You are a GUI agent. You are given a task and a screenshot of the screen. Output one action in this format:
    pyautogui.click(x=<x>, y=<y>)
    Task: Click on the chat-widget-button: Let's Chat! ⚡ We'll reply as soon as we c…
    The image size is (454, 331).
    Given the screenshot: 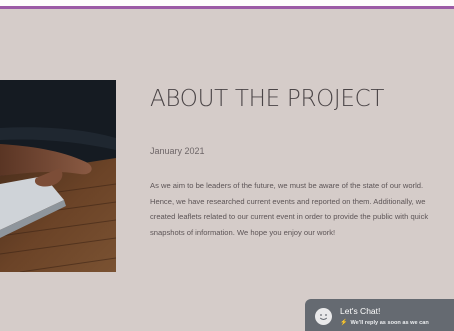 What is the action you would take?
    pyautogui.click(x=379, y=315)
    